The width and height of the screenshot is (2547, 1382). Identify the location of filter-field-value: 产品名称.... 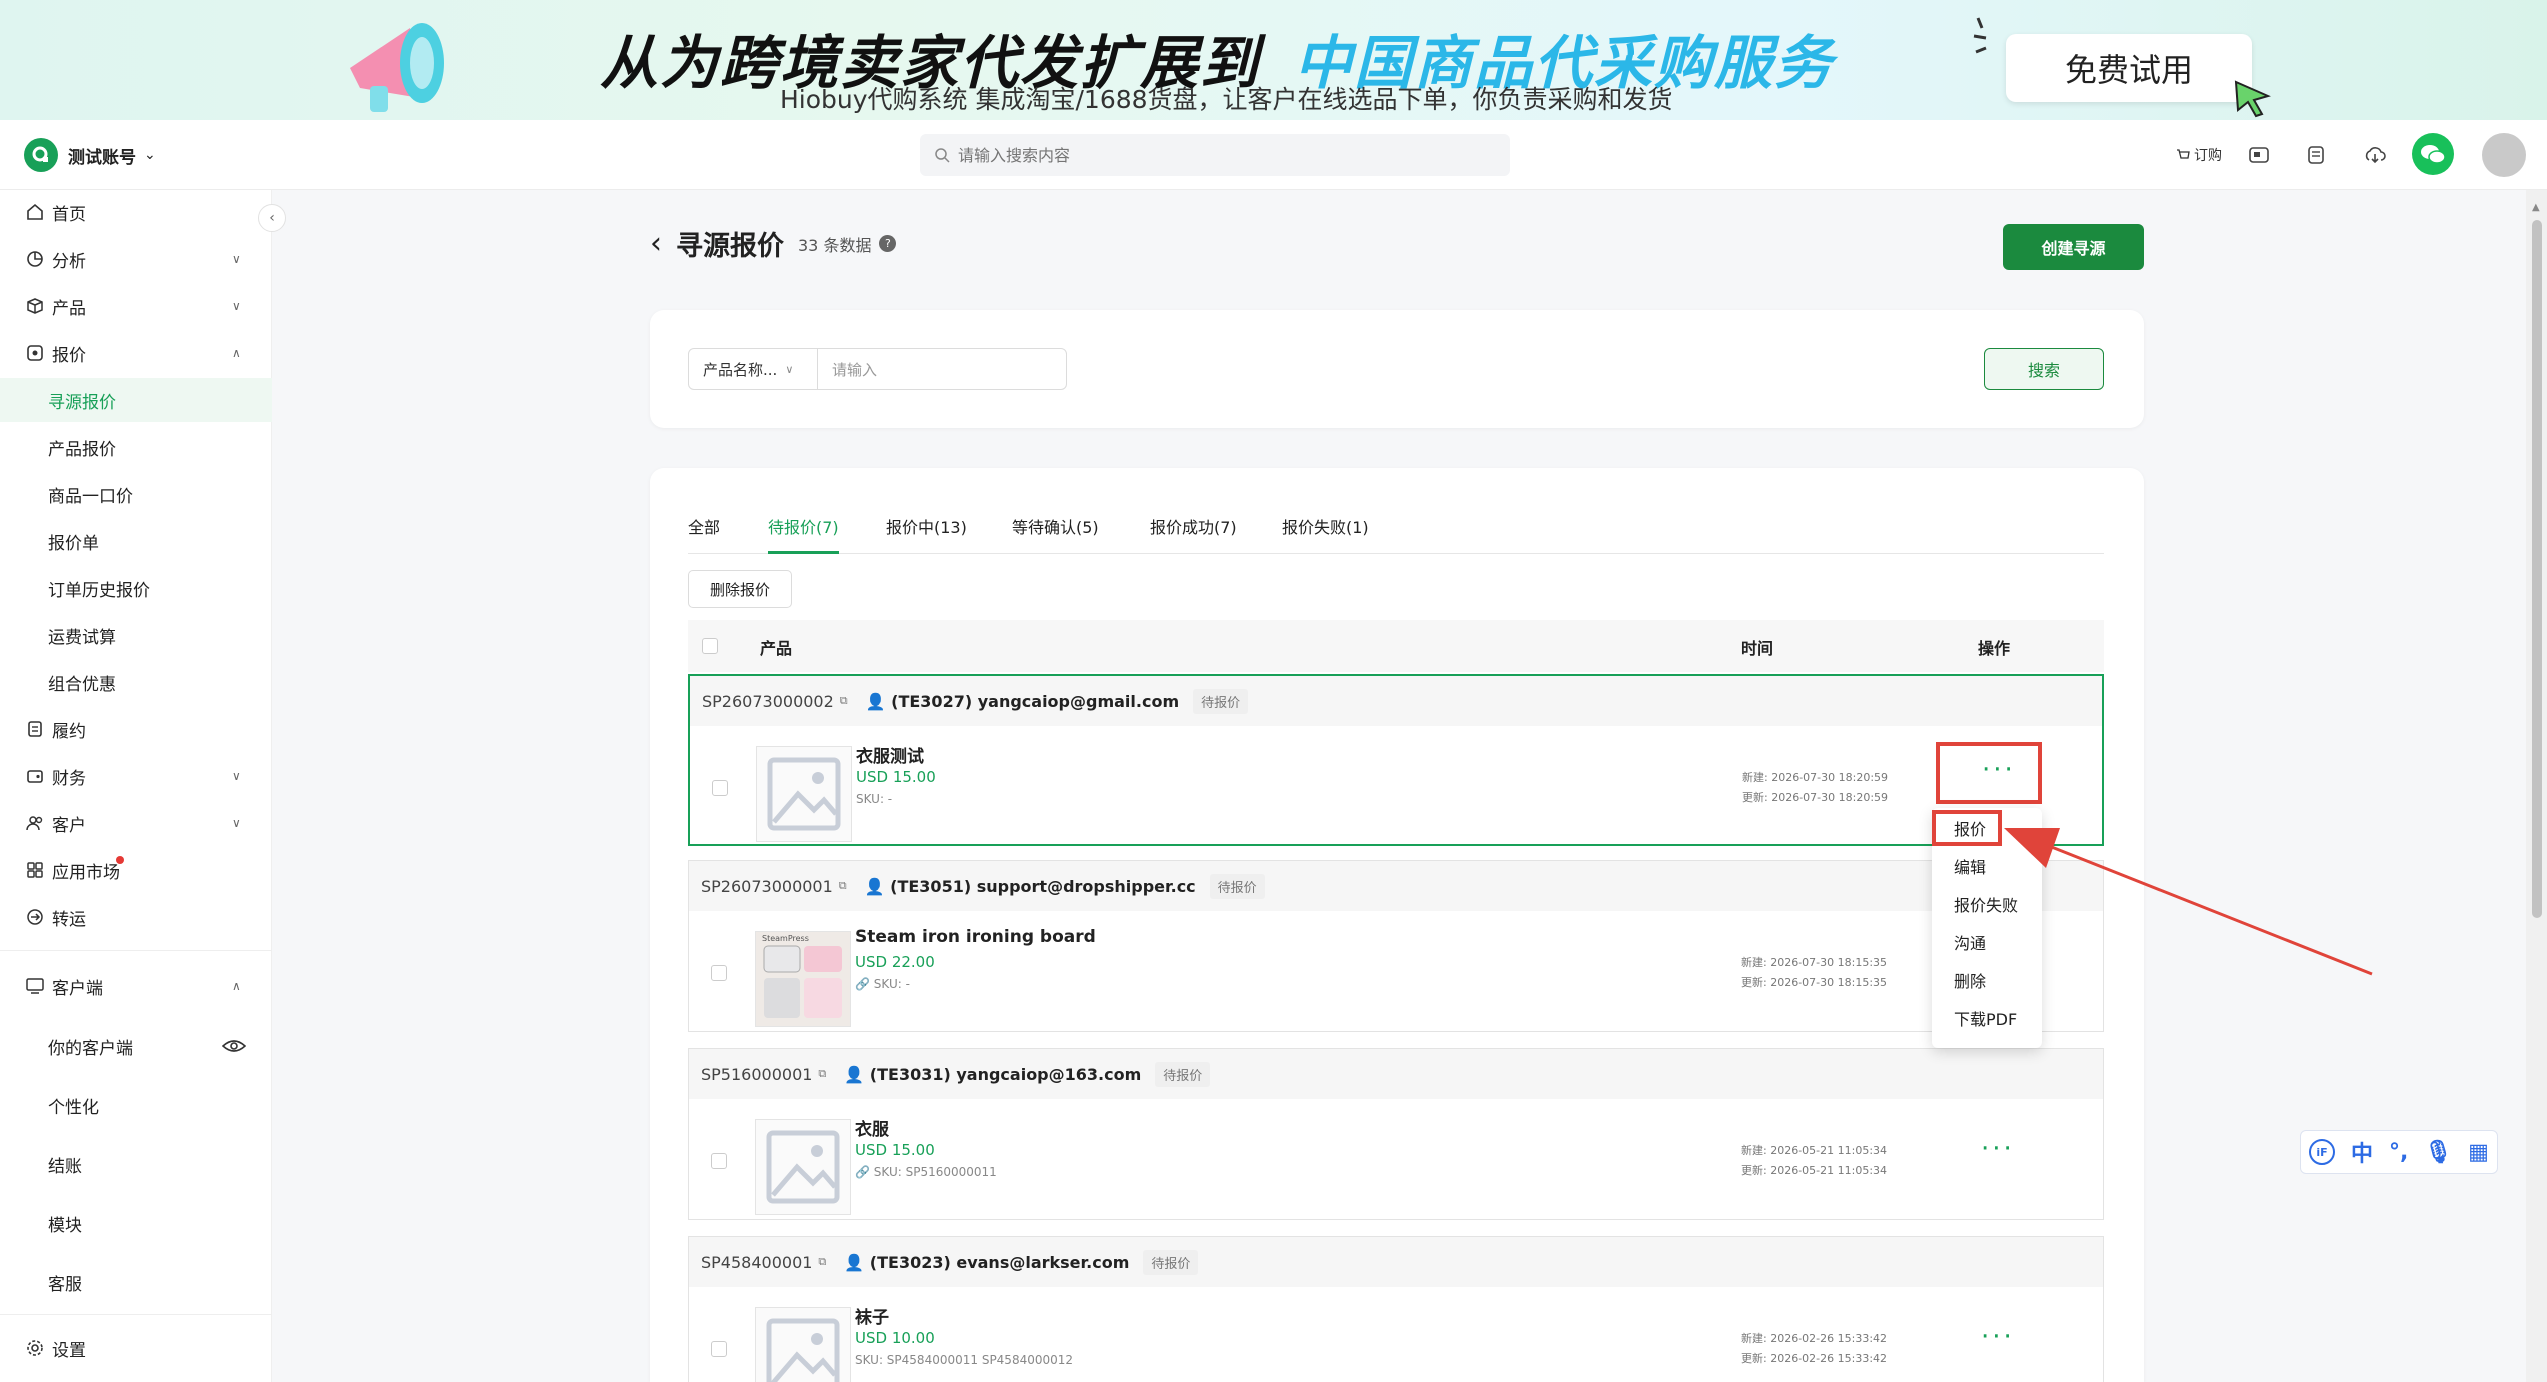
(740, 369).